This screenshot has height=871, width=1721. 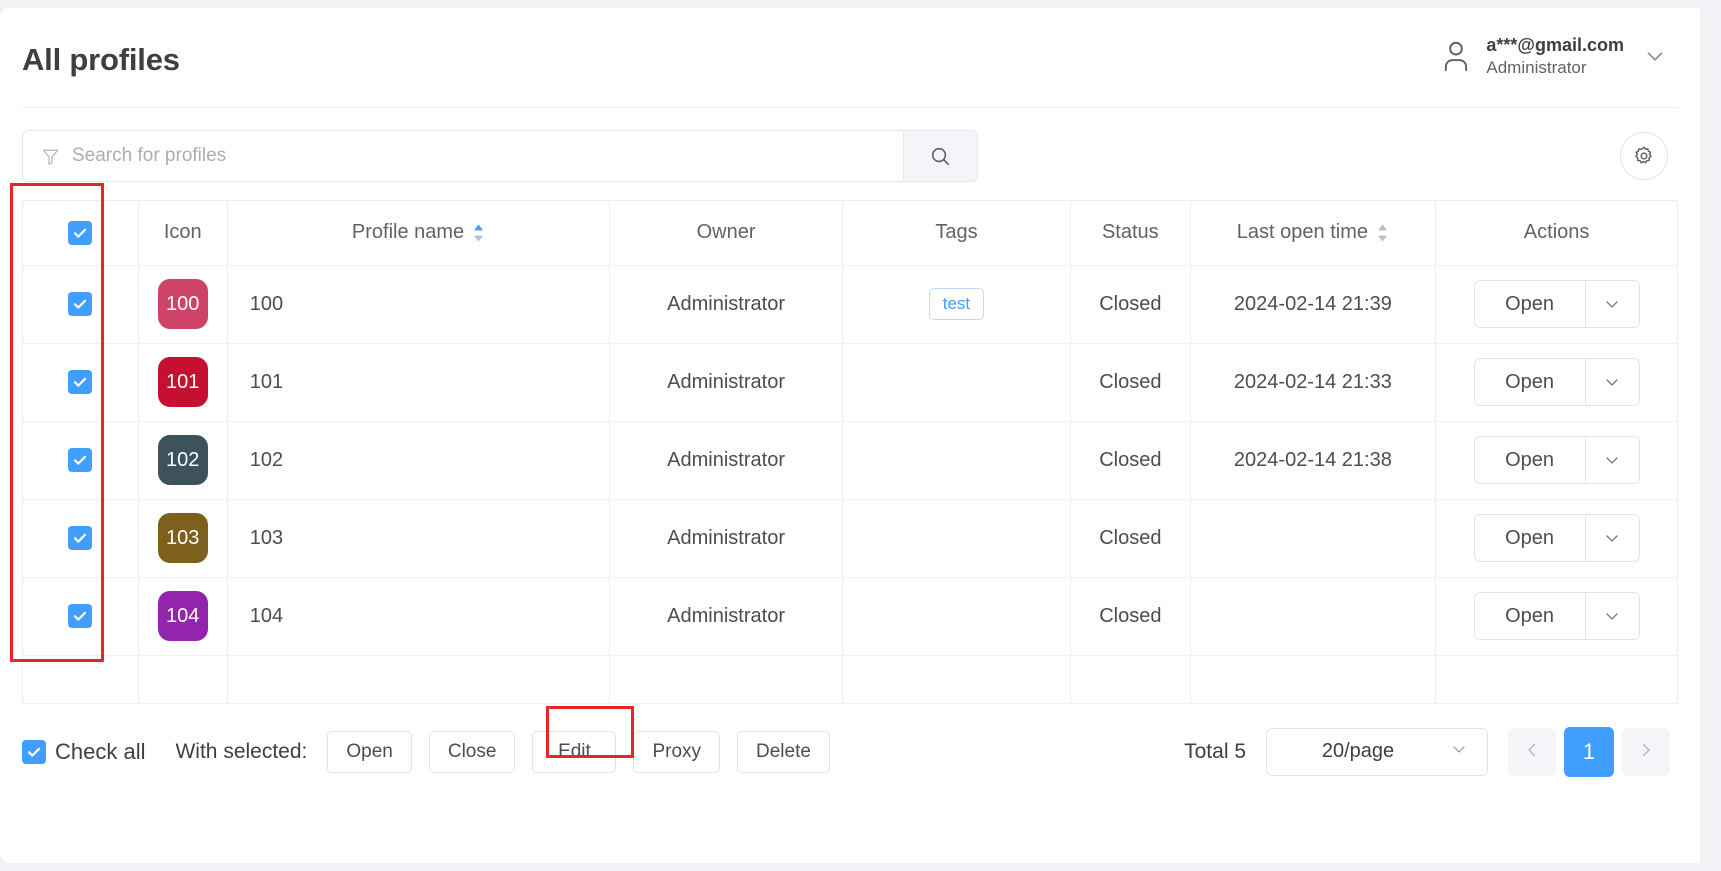 I want to click on row-profile-name: 101, so click(x=419, y=382).